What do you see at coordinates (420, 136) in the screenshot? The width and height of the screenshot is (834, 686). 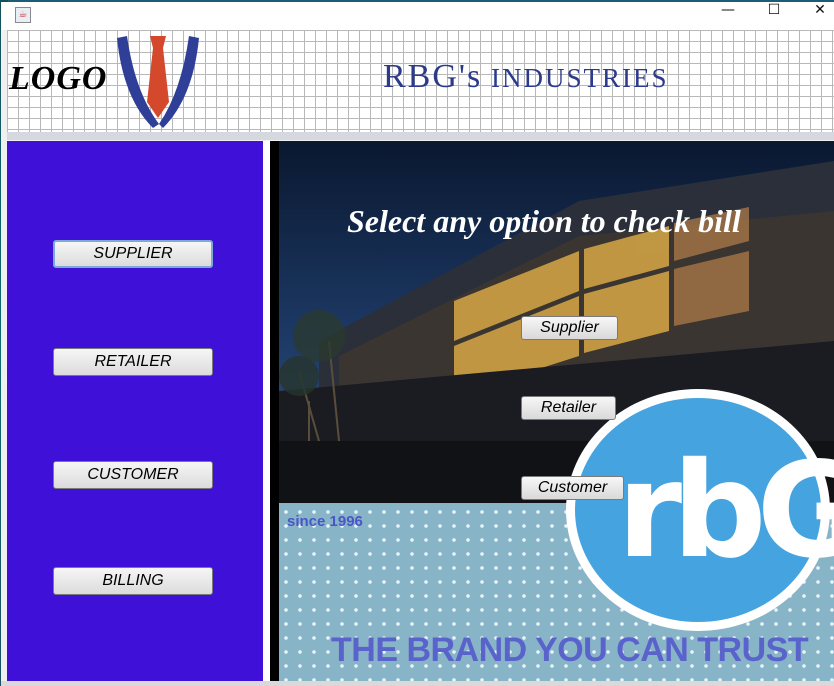 I see `header-separator` at bounding box center [420, 136].